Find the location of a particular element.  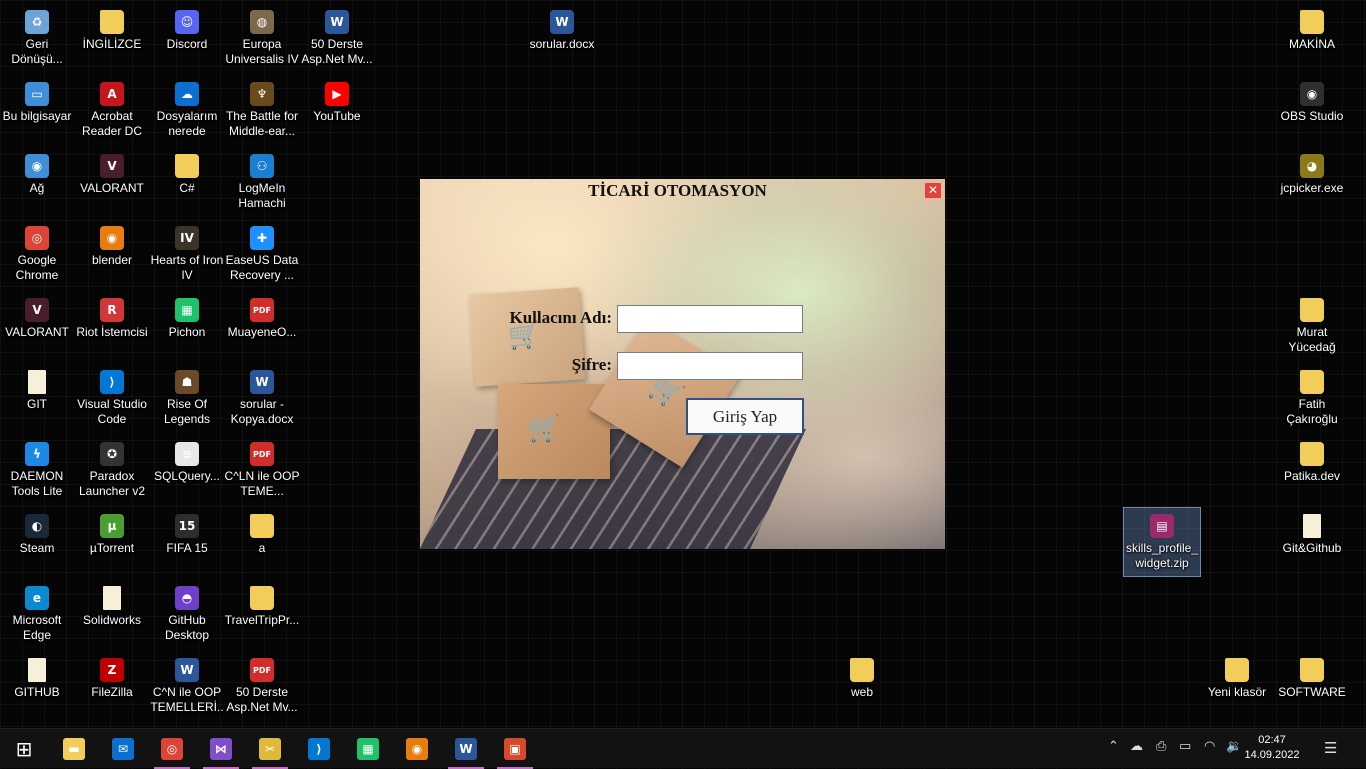

desktop-icon: 15 FIFA 15 is located at coordinates (187, 542).